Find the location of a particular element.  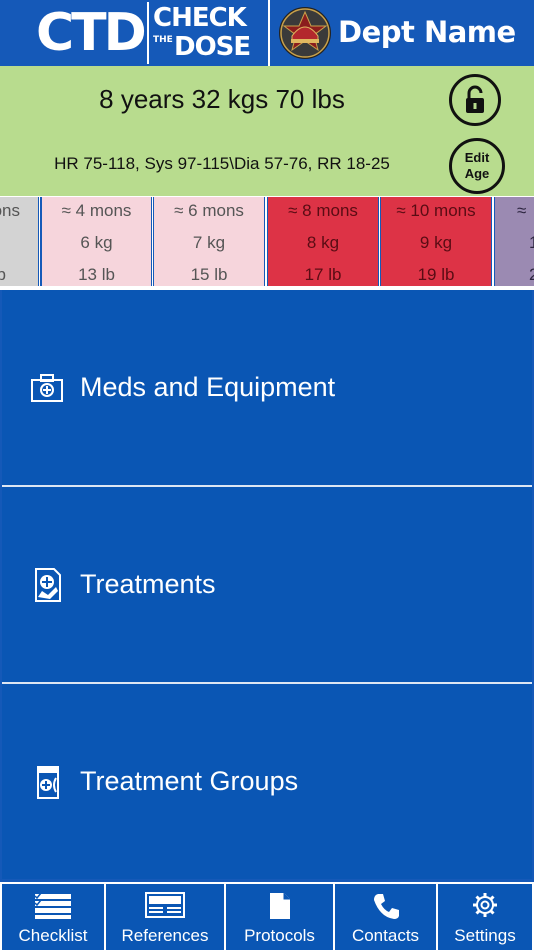

app-header: CTD CHECK THE DOSE Dept Name is located at coordinates (267, 33).